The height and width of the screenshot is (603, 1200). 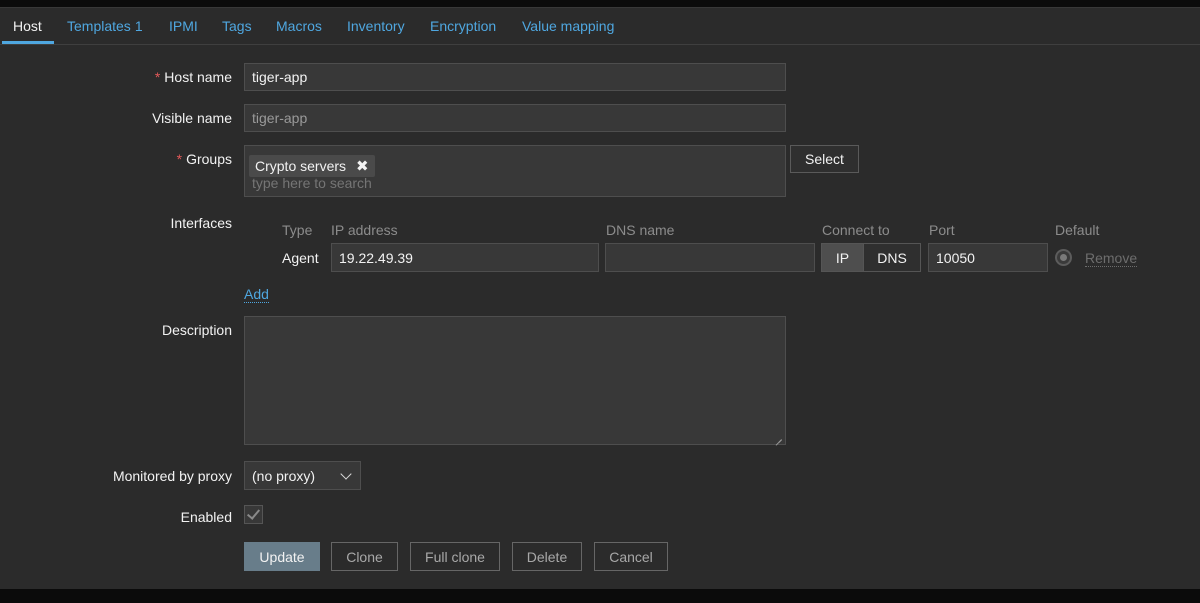 I want to click on tab-tags-label: Tags, so click(x=237, y=26).